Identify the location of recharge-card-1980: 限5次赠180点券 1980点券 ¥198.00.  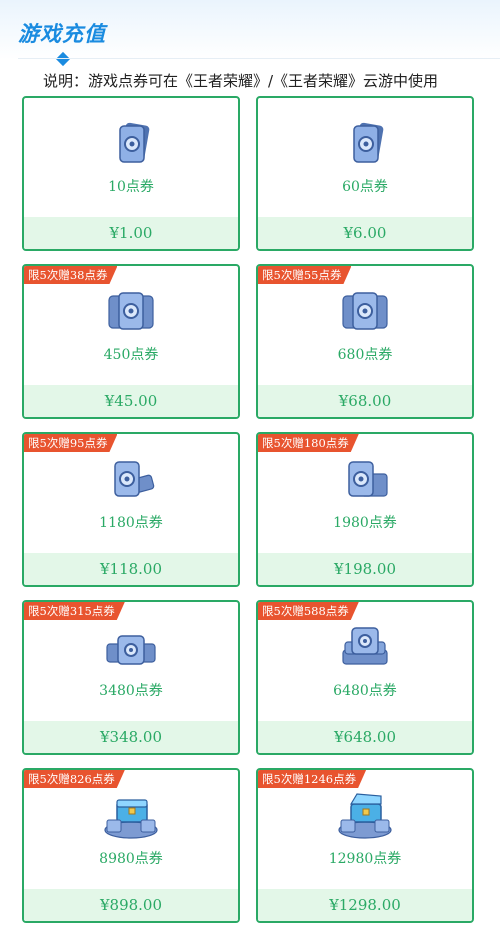
(365, 509).